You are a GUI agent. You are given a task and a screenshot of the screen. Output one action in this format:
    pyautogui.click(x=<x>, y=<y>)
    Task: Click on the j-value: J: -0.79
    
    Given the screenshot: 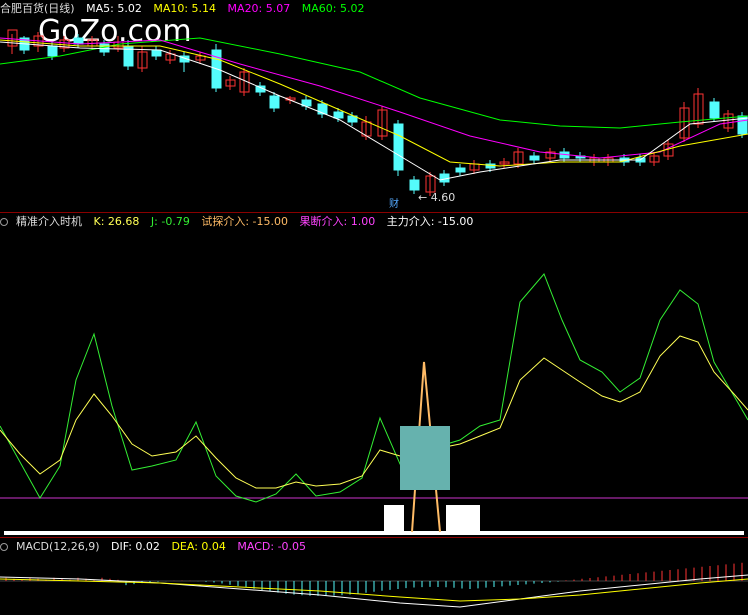 What is the action you would take?
    pyautogui.click(x=170, y=221)
    